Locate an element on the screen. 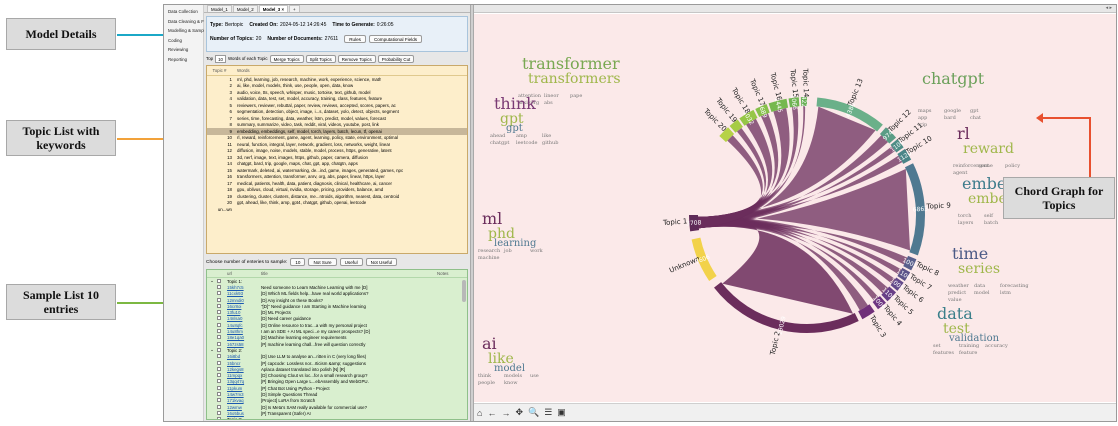 The height and width of the screenshot is (426, 1118). sidebar-item-data-collection: Data Collection is located at coordinates (185, 12).